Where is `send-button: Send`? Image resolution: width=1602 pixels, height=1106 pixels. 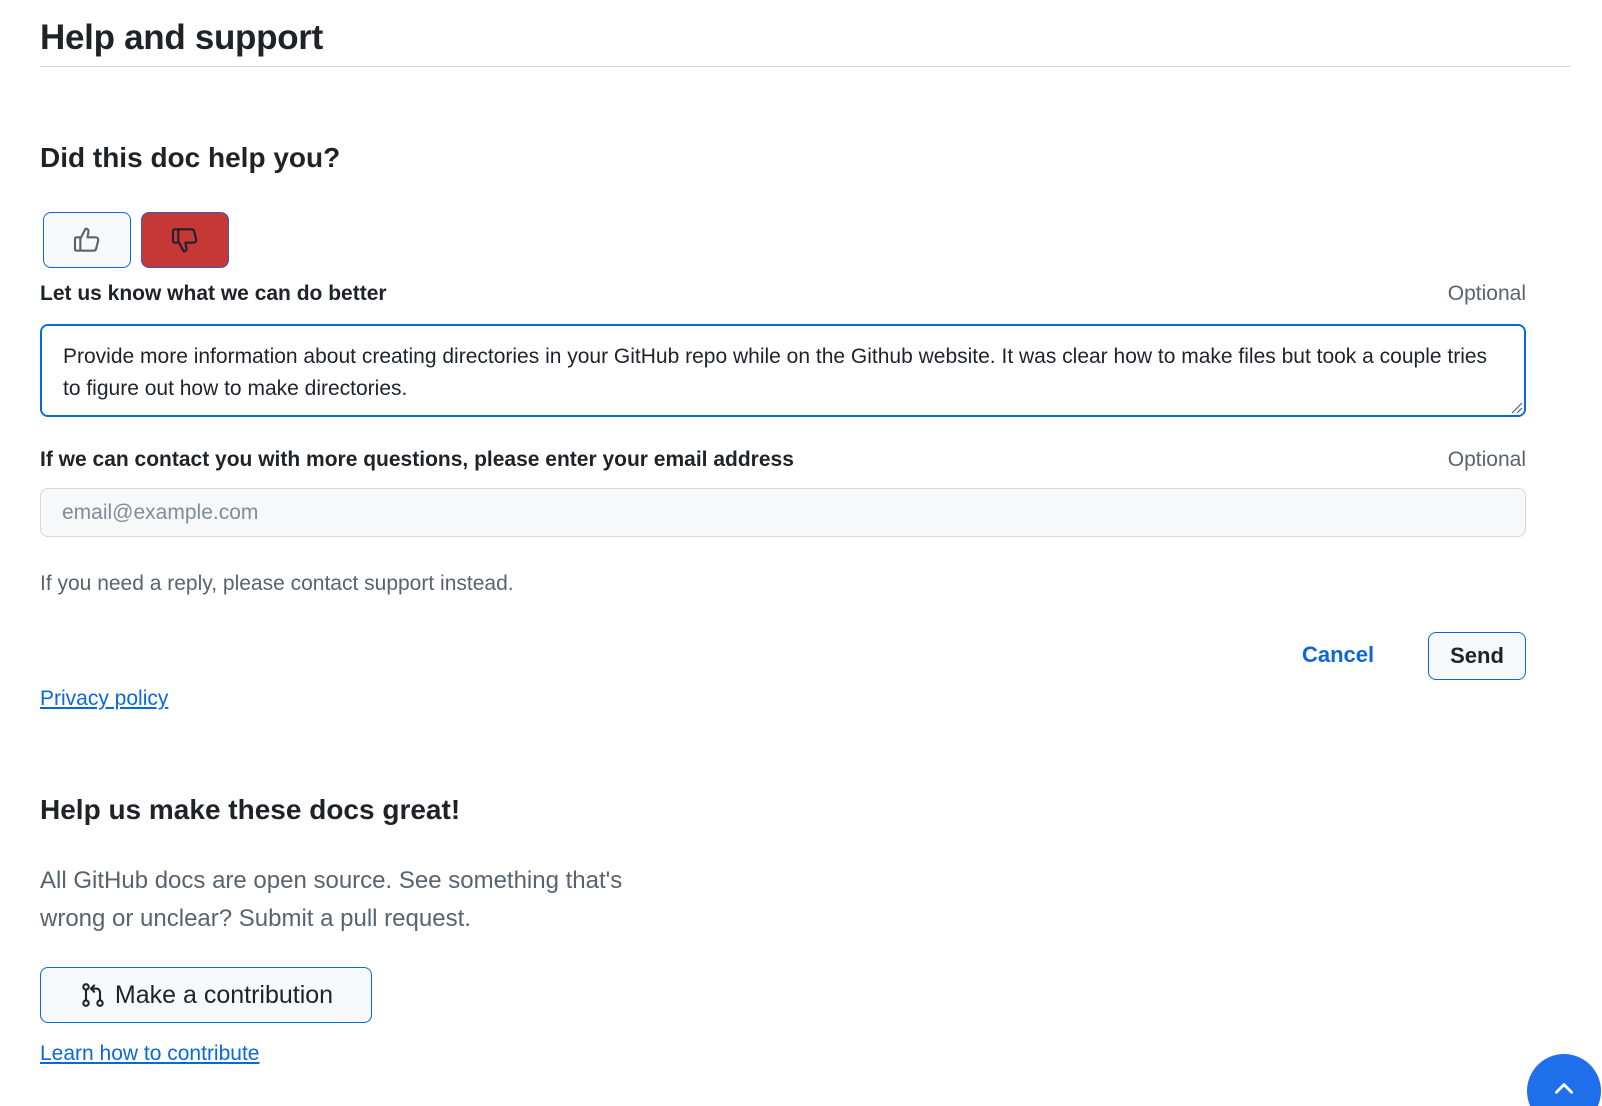
send-button: Send is located at coordinates (1477, 656).